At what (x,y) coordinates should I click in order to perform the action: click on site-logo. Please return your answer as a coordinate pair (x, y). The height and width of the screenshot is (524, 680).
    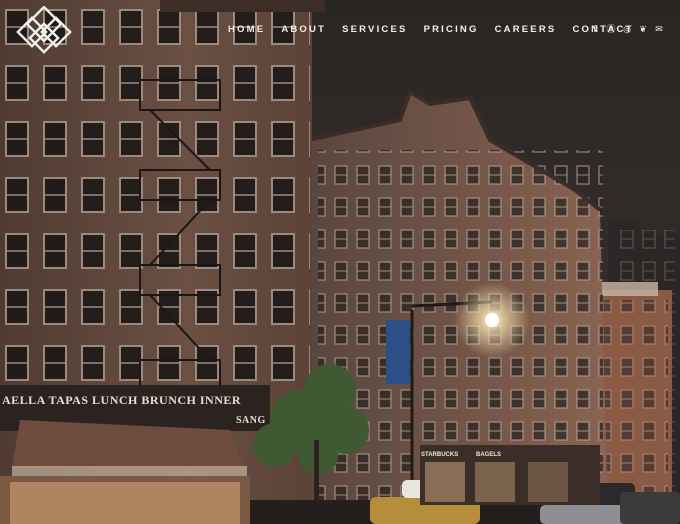
    Looking at the image, I should click on (44, 29).